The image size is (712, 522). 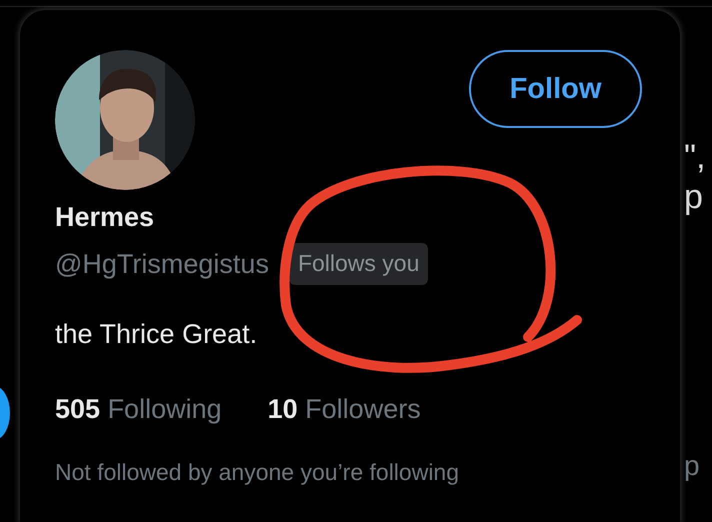 What do you see at coordinates (555, 89) in the screenshot?
I see `follow-button: Follow` at bounding box center [555, 89].